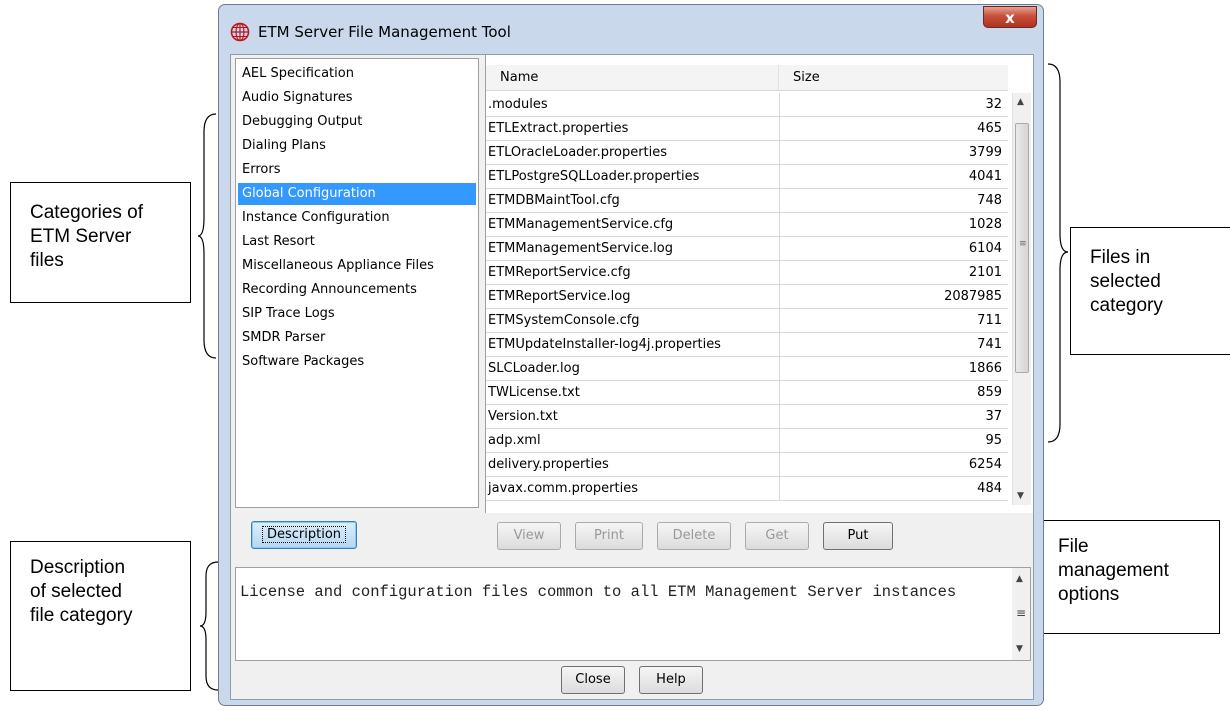 This screenshot has height=710, width=1230. Describe the element at coordinates (1120, 257) in the screenshot. I see `callout-line: Files in` at that location.